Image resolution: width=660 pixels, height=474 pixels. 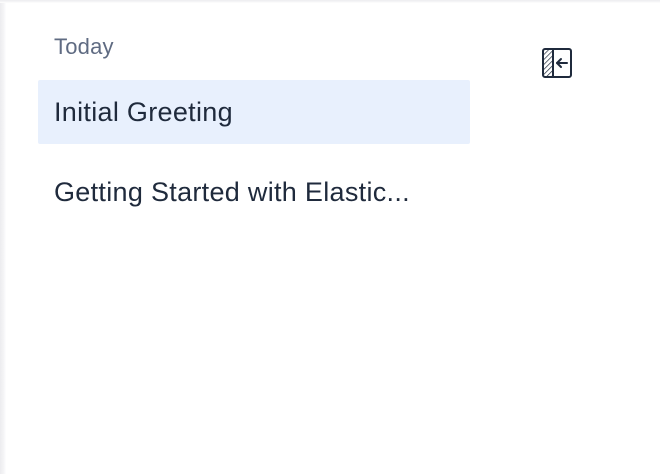 I want to click on sidebar-border, so click(x=3, y=237).